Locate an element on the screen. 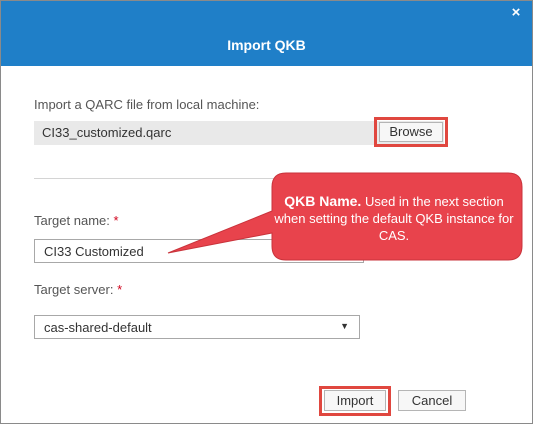 This screenshot has width=533, height=424. callout-heading: QKB Name. is located at coordinates (323, 201).